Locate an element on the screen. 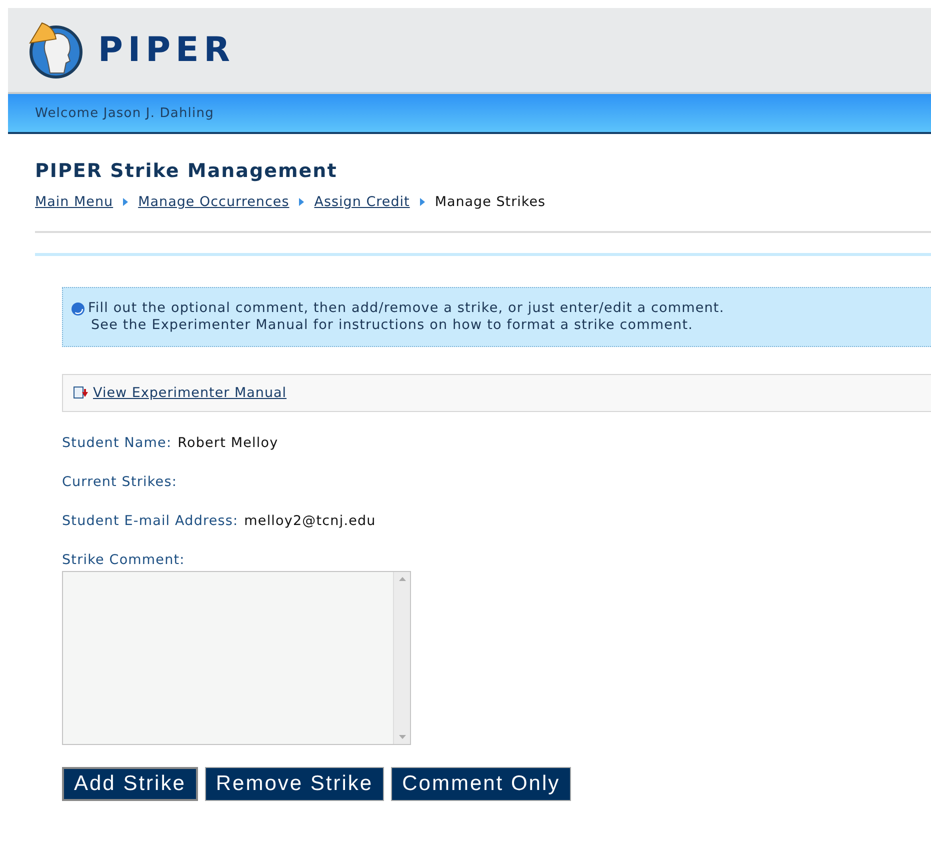 This screenshot has height=865, width=931. scroll-down-icon is located at coordinates (402, 737).